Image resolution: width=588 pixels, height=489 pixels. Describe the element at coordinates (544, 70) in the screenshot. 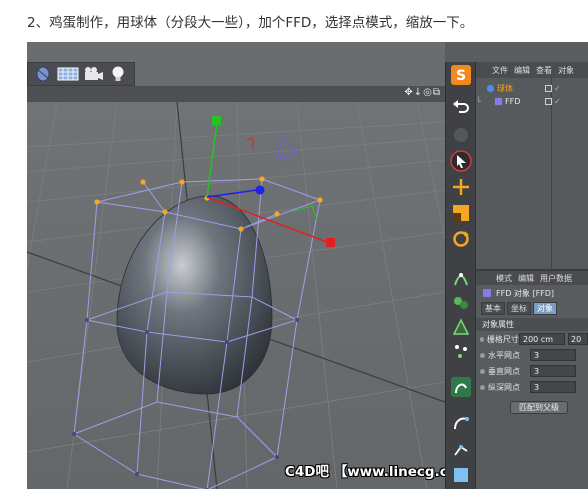

I see `om-menu-view: 查看` at that location.